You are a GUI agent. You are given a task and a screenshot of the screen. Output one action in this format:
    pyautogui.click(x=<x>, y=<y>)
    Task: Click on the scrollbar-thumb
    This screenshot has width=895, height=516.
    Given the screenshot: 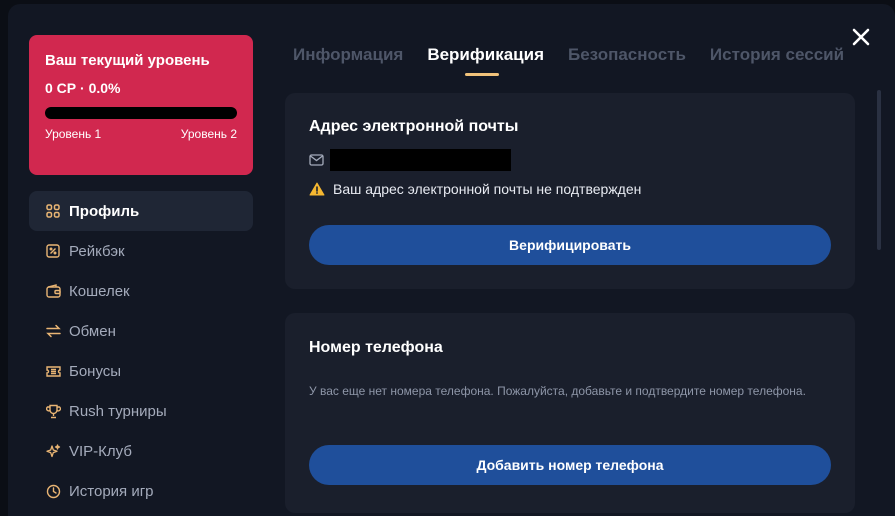 What is the action you would take?
    pyautogui.click(x=879, y=170)
    